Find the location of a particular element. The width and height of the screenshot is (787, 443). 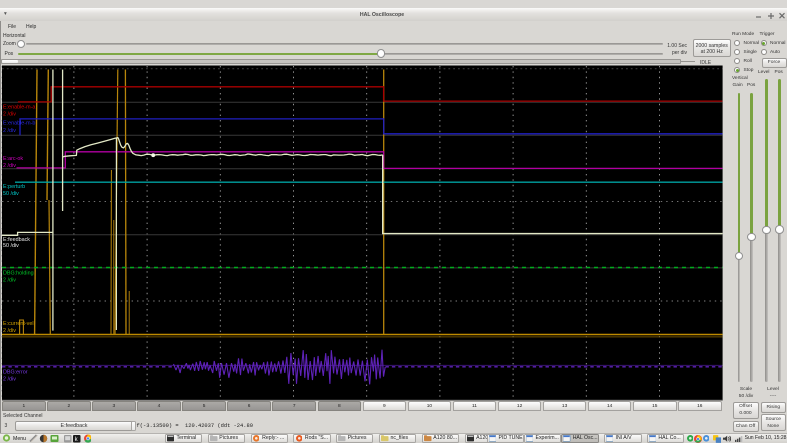

svg-text: E:perturb is located at coordinates (14, 187).